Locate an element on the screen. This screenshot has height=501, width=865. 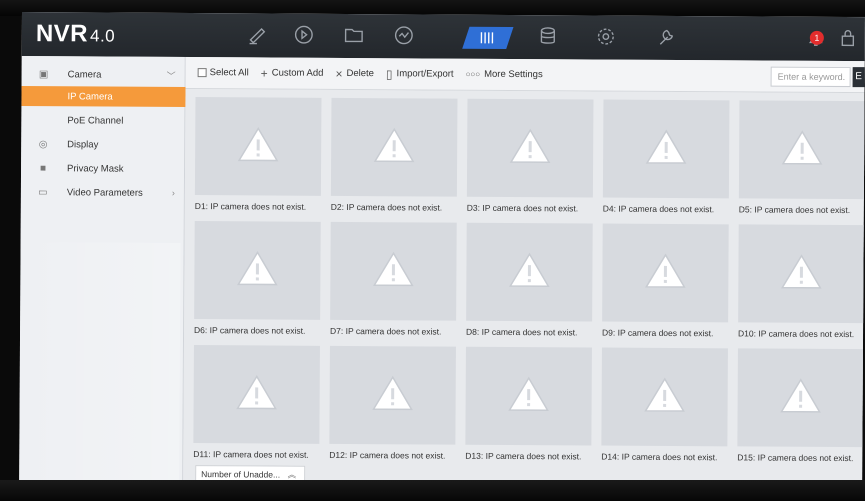
camera-tile: D5: IP camera does not exist. is located at coordinates (802, 161).